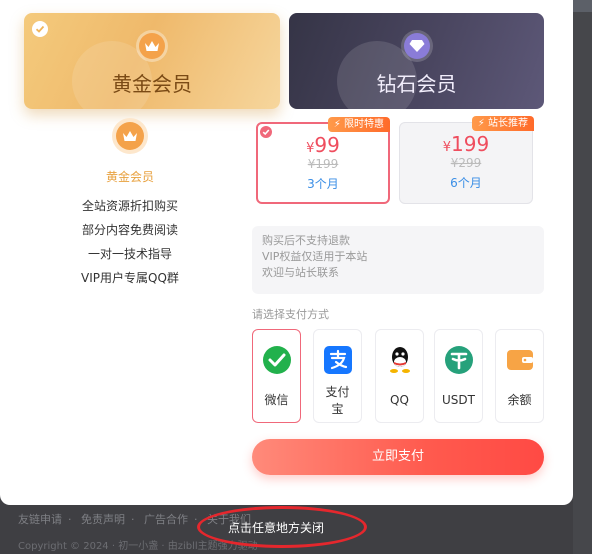 This screenshot has height=554, width=592. Describe the element at coordinates (520, 360) in the screenshot. I see `wallet-icon` at that location.